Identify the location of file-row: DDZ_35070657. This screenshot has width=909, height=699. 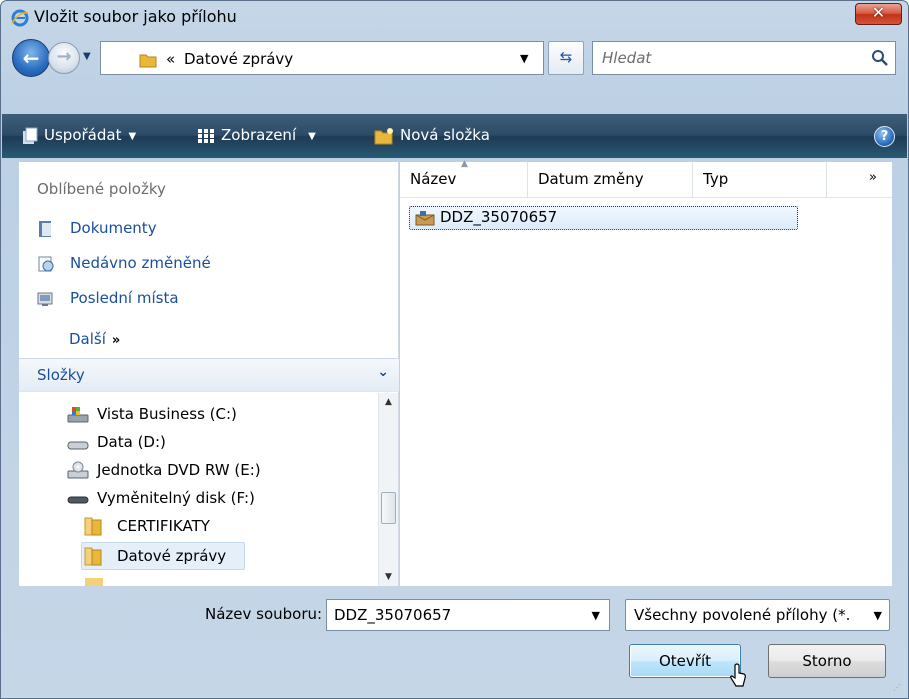
(603, 218).